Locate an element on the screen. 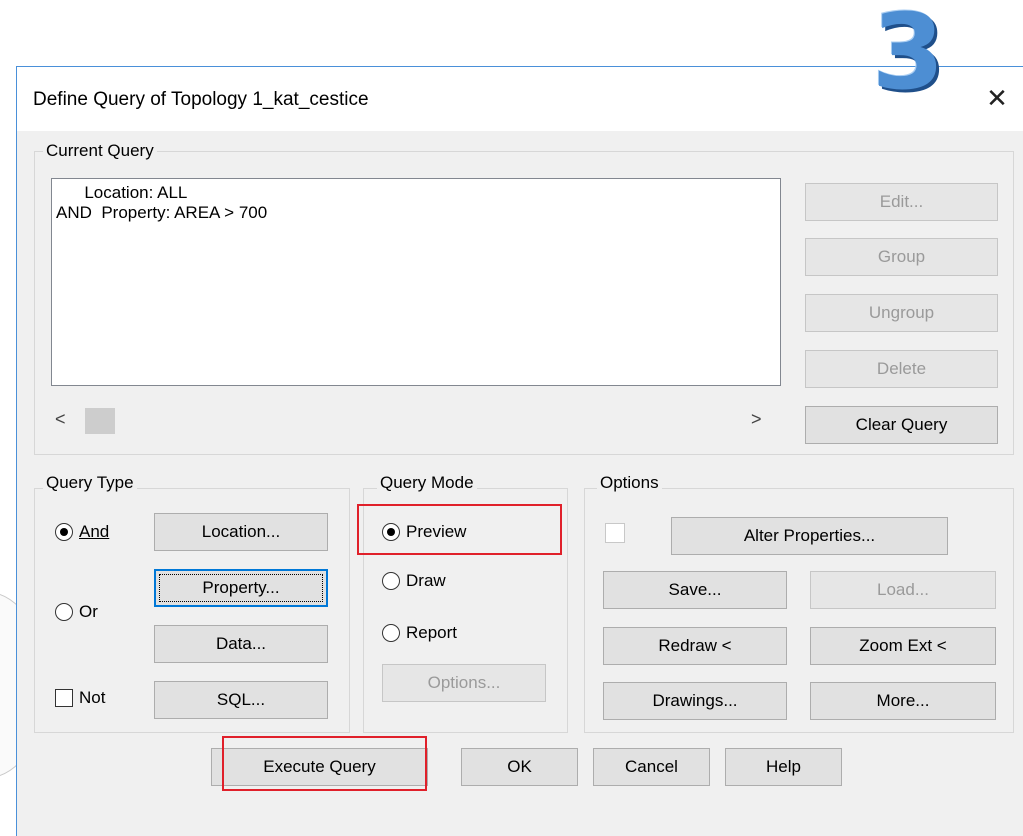 Image resolution: width=1023 pixels, height=836 pixels. redraw-button: Redraw < is located at coordinates (695, 646).